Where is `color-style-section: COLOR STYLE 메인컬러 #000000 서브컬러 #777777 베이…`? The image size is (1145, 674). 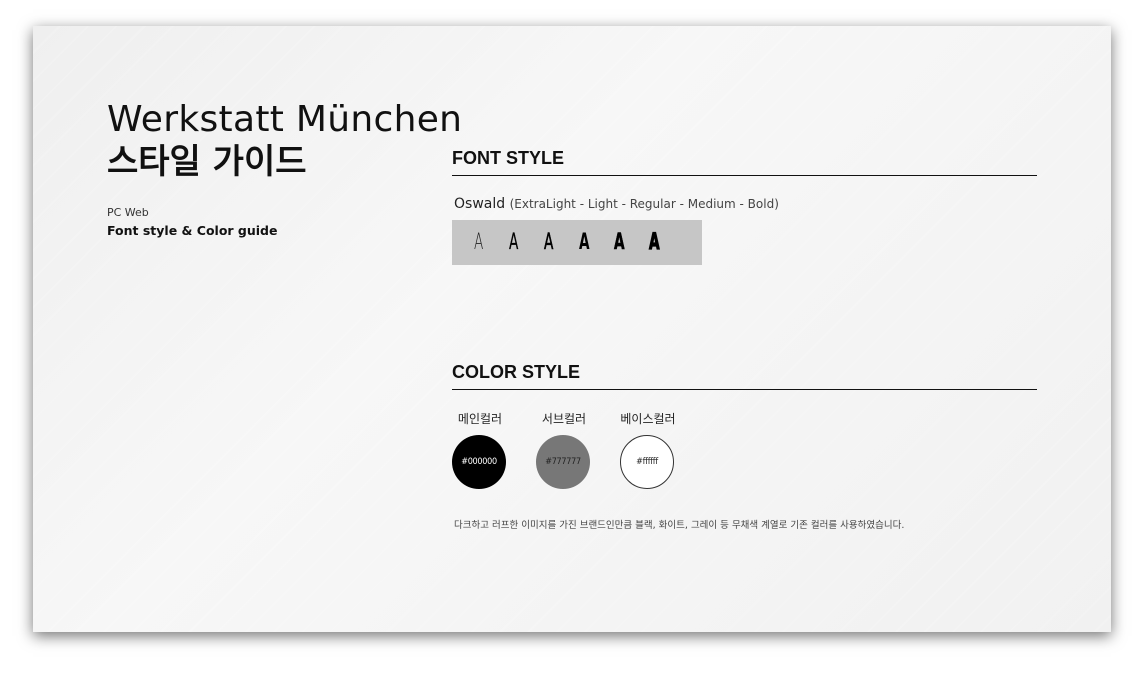
color-style-section: COLOR STYLE 메인컬러 #000000 서브컬러 #777777 베이… is located at coordinates (744, 446).